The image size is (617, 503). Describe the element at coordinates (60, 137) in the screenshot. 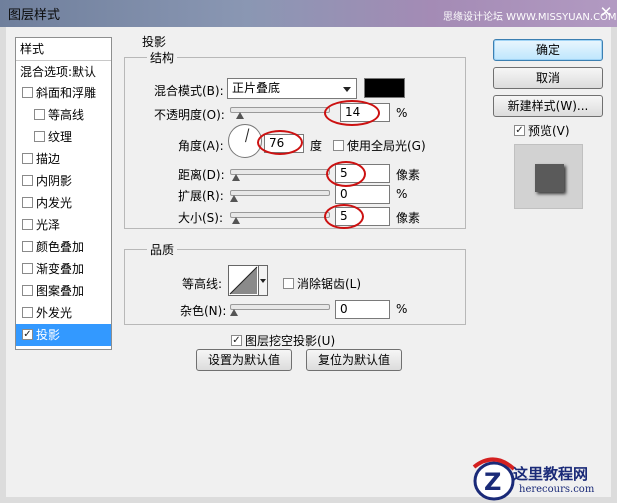

I see `style-item-label: 纹理` at that location.